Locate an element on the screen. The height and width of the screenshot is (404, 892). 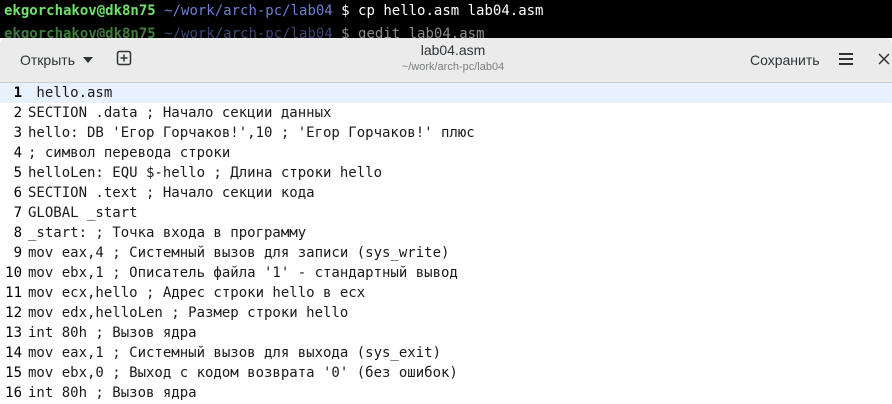
line-number: 3 is located at coordinates (17, 133).